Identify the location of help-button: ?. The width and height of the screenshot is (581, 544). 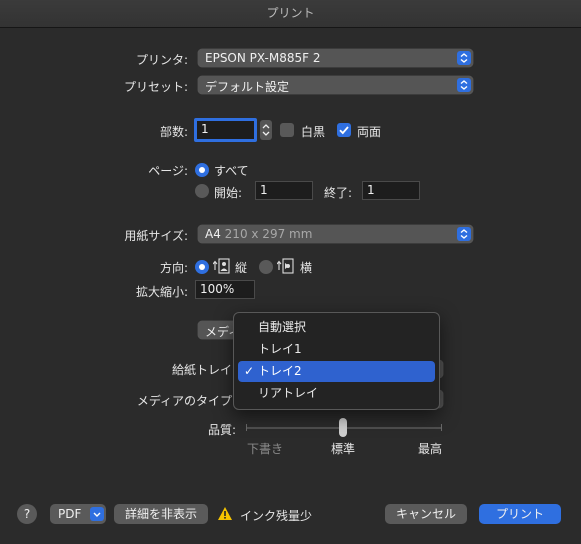
(27, 514).